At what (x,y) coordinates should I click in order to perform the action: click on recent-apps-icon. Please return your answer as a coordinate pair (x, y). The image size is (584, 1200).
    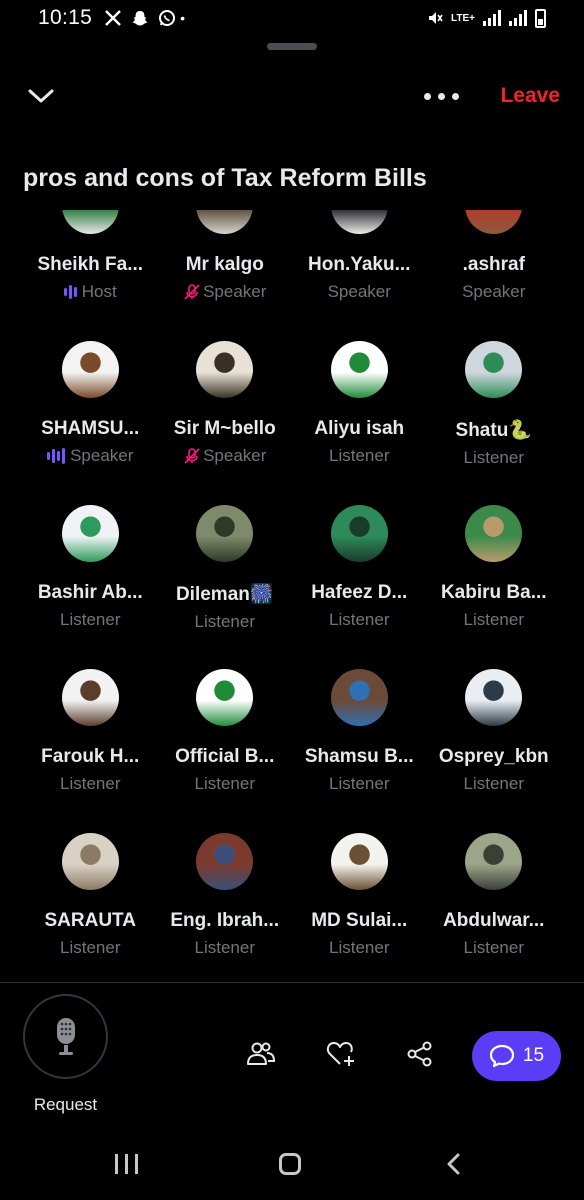
    Looking at the image, I should click on (126, 1164).